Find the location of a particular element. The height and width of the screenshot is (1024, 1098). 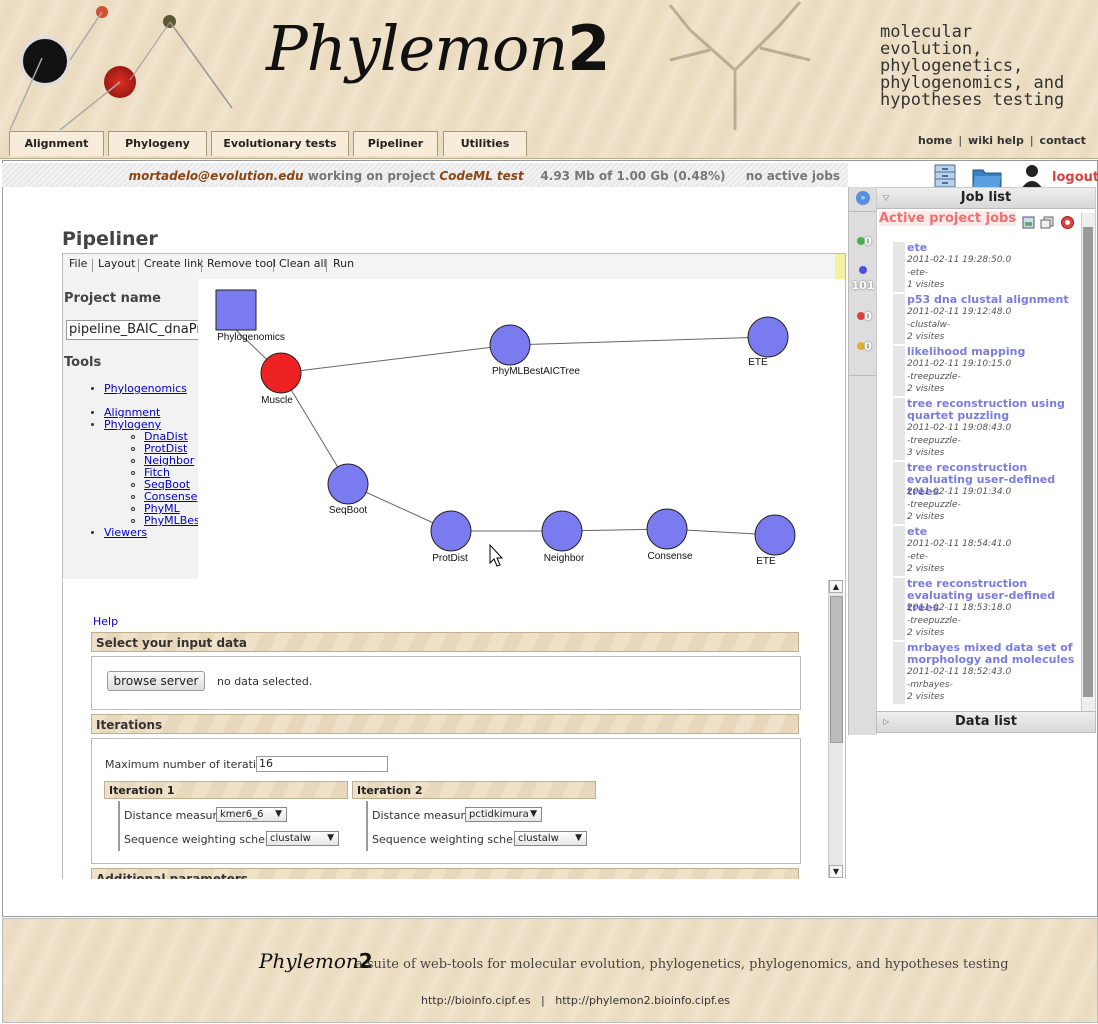

collapse-triangle-icon: ▽ is located at coordinates (886, 198).